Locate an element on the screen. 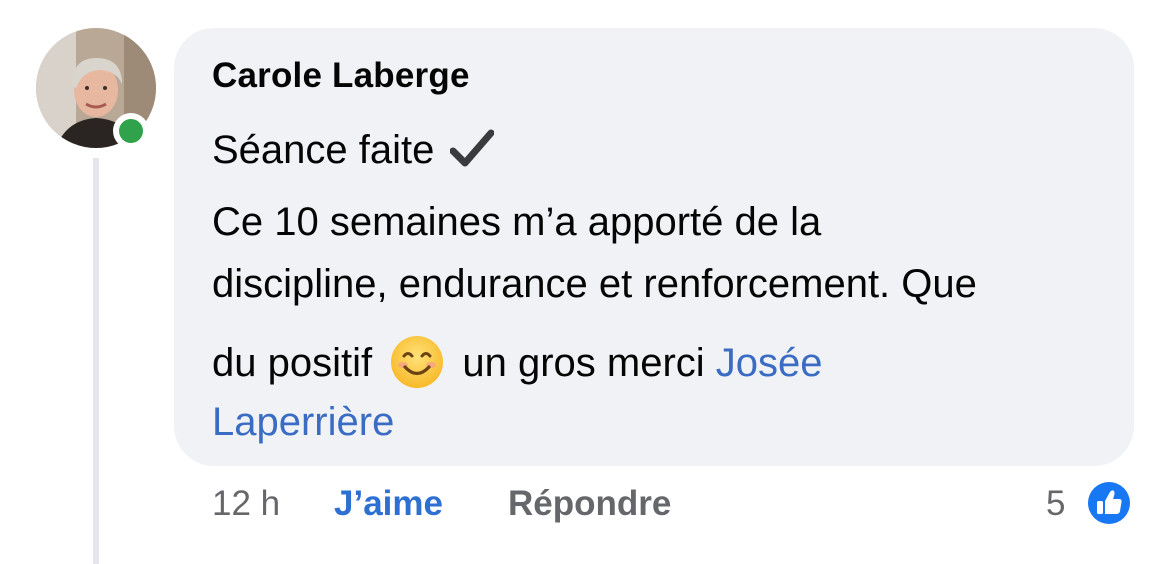 Image resolution: width=1170 pixels, height=564 pixels. reaction-count: 5 is located at coordinates (1055, 504).